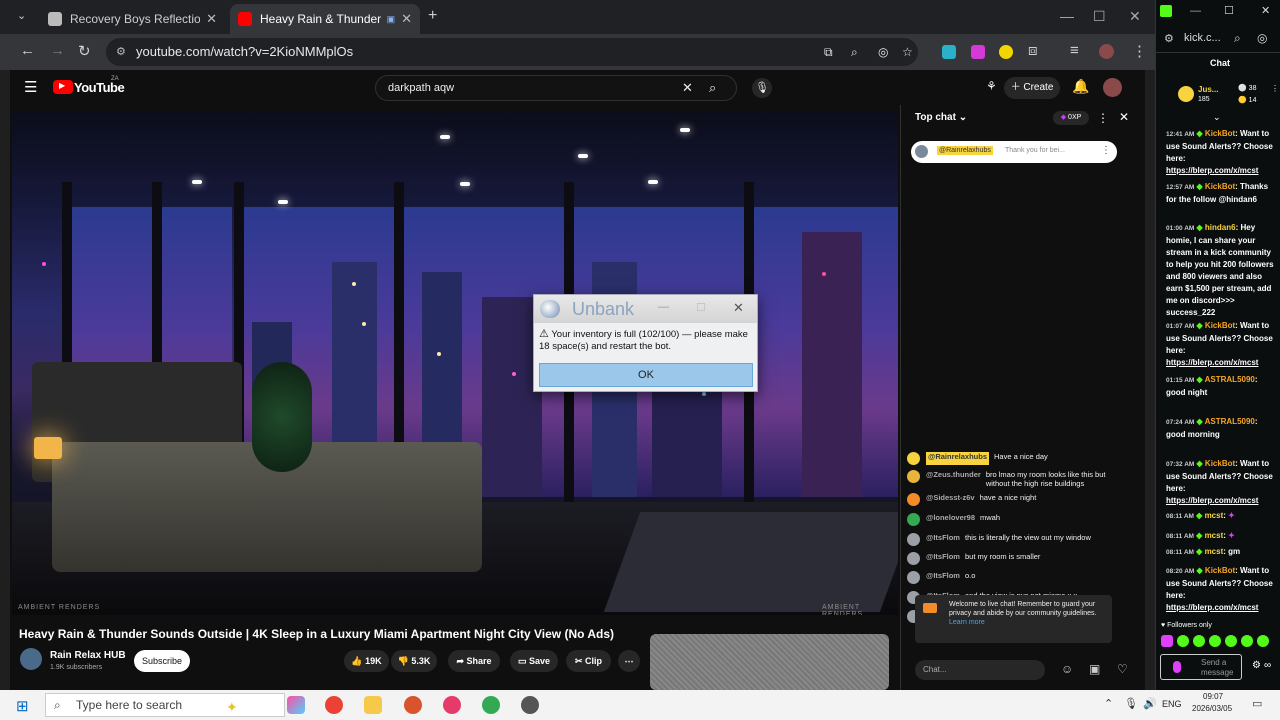 The image size is (1280, 720). I want to click on close-dialog-icon: ✕, so click(738, 308).